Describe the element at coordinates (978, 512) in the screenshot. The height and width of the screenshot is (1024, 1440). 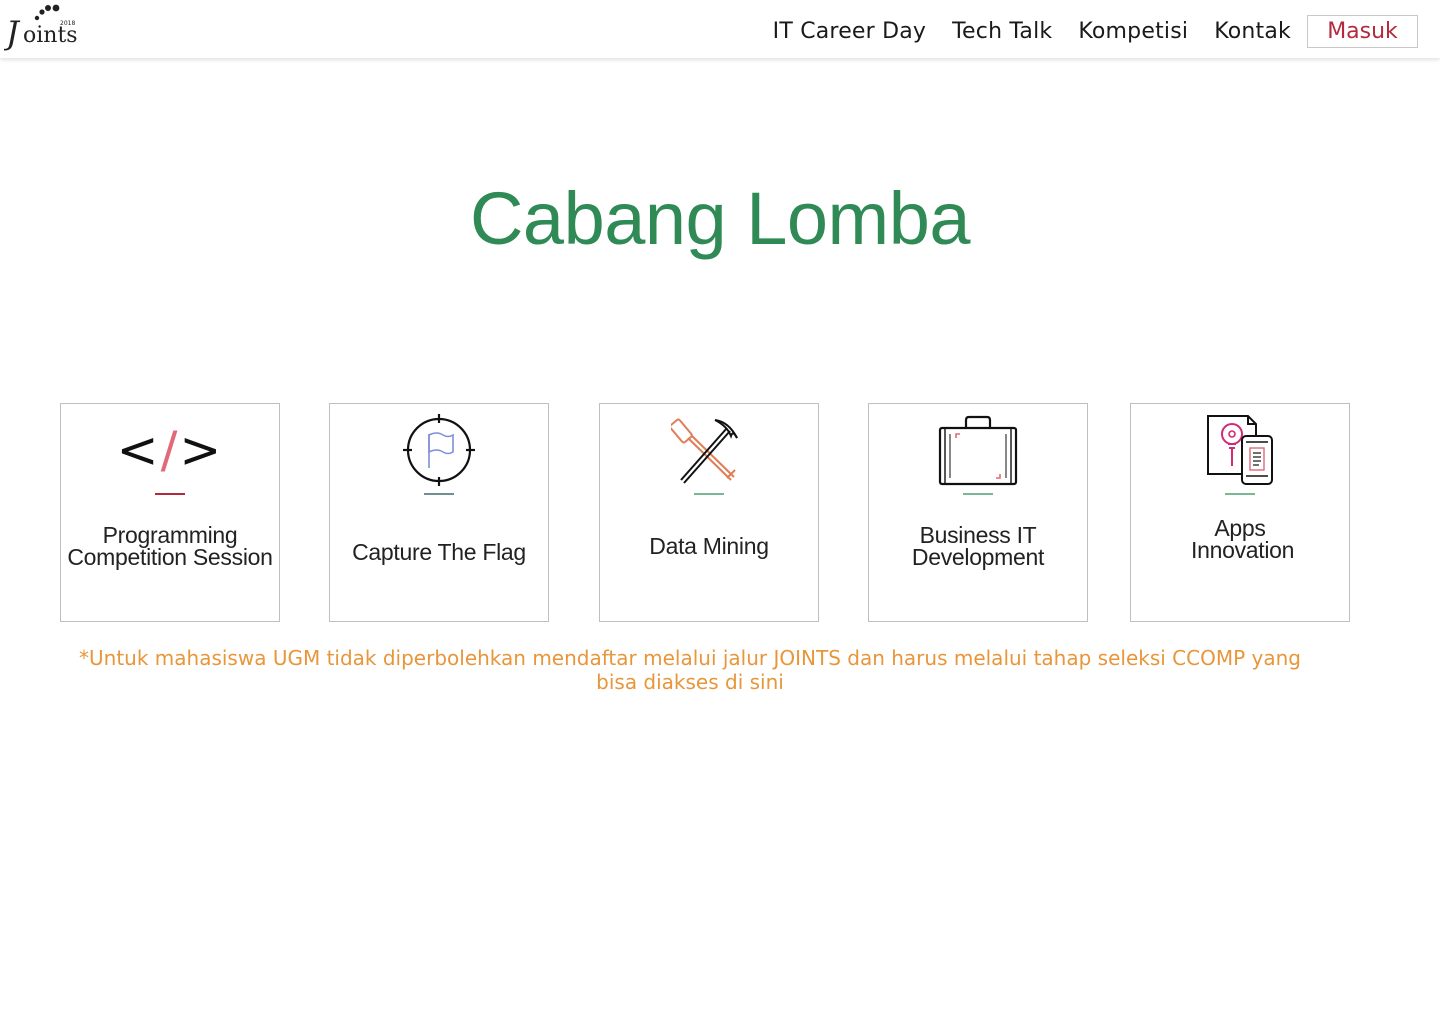
I see `card-business-it-development: Business IT Development` at that location.